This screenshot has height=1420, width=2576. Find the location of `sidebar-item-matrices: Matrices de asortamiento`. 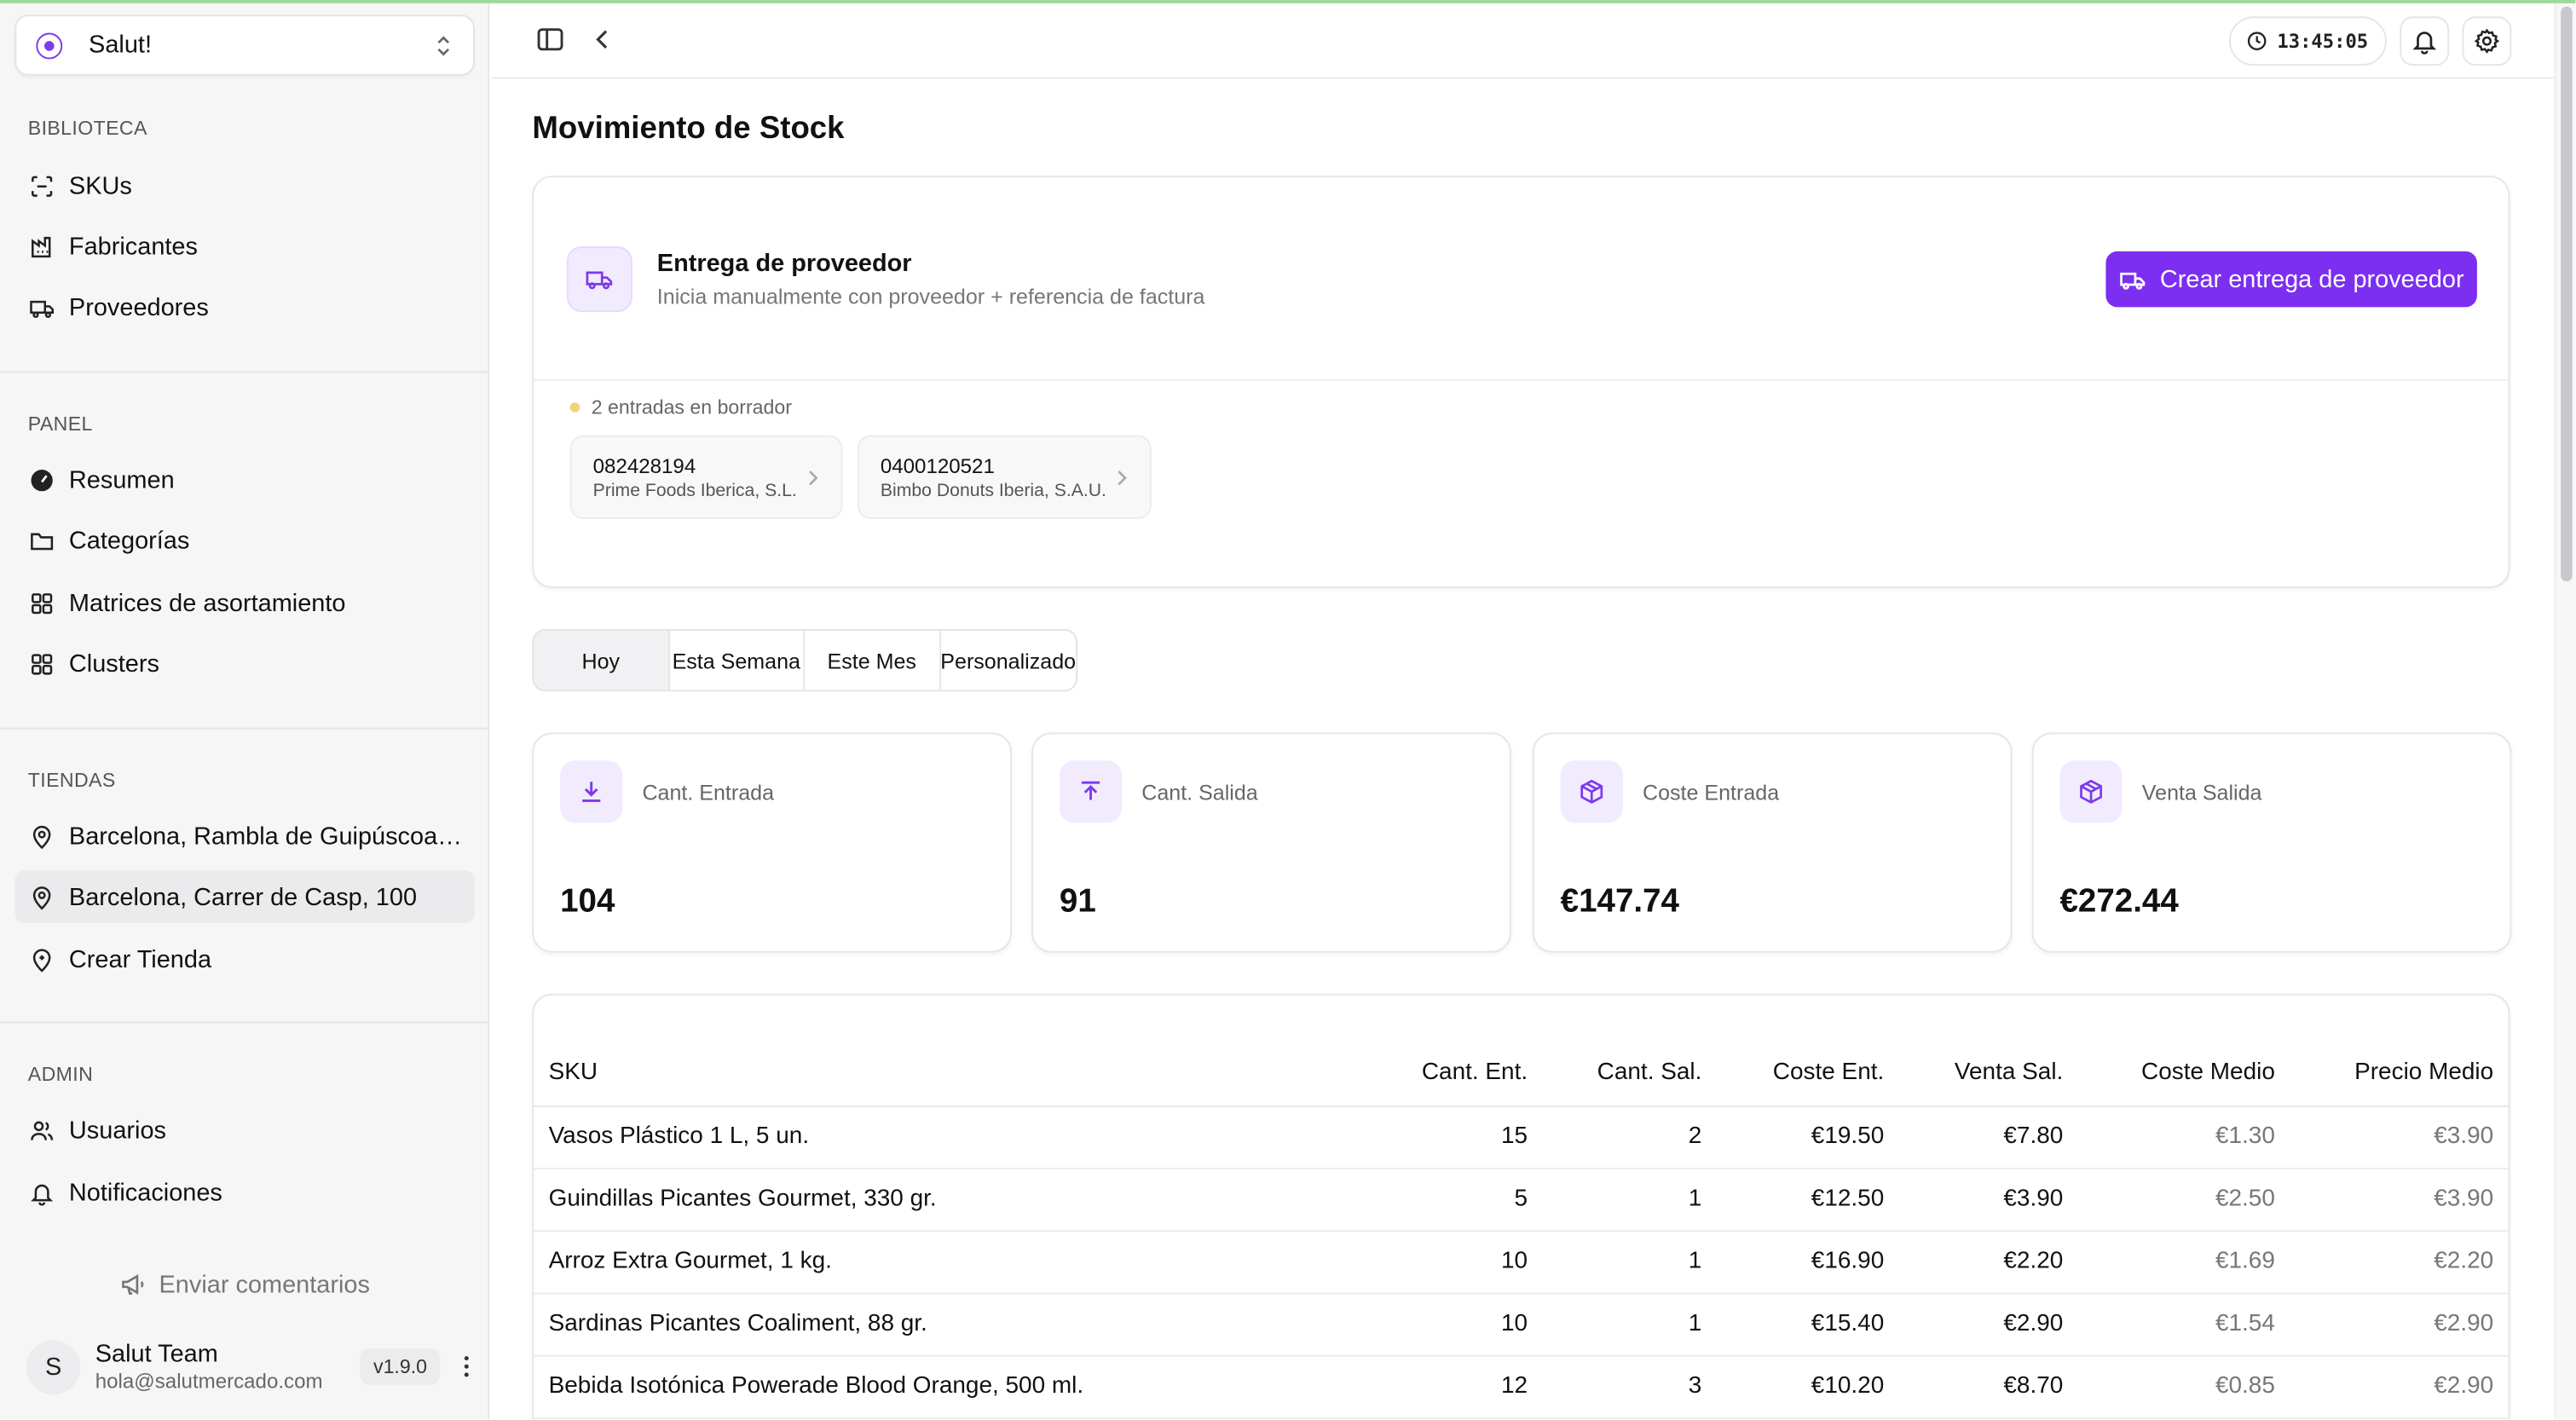

sidebar-item-matrices: Matrices de asortamiento is located at coordinates (244, 602).